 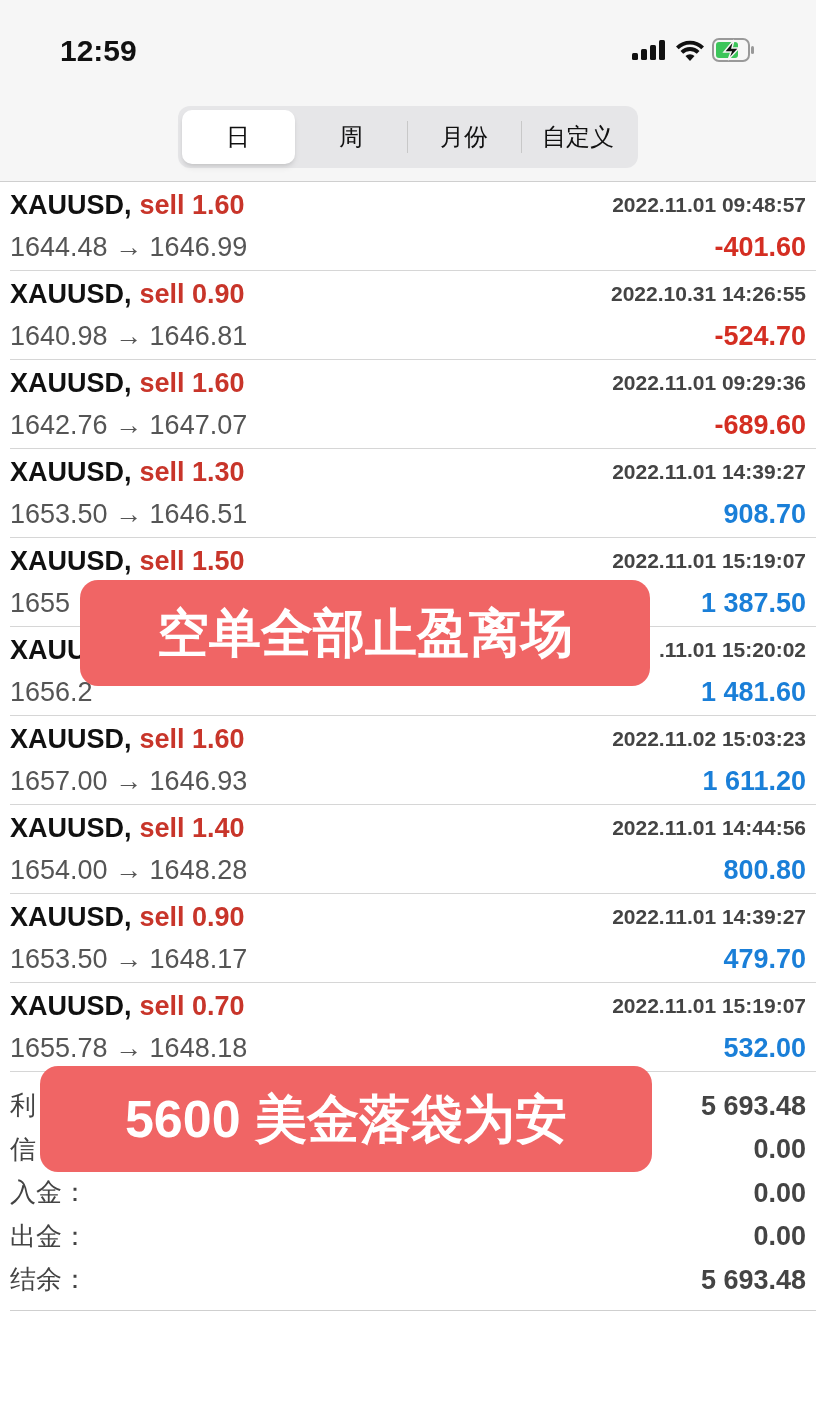 What do you see at coordinates (732, 650) in the screenshot?
I see `trade-time: .11.01 15:20:02` at bounding box center [732, 650].